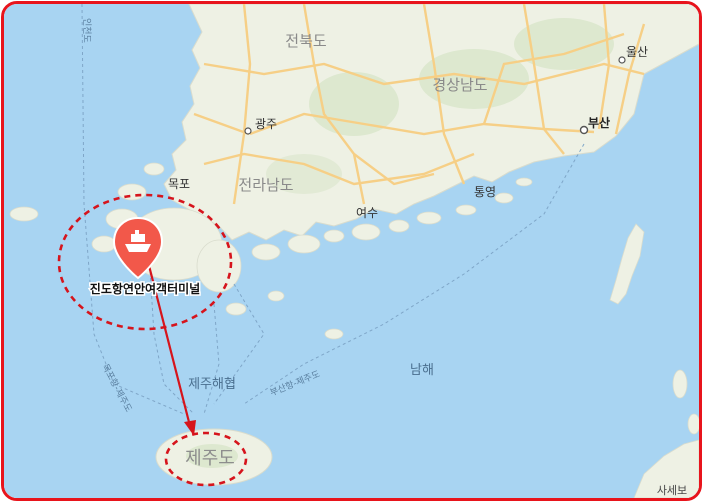 Image resolution: width=703 pixels, height=502 pixels. What do you see at coordinates (459, 85) in the screenshot?
I see `label-gyeongnam: 경상남도` at bounding box center [459, 85].